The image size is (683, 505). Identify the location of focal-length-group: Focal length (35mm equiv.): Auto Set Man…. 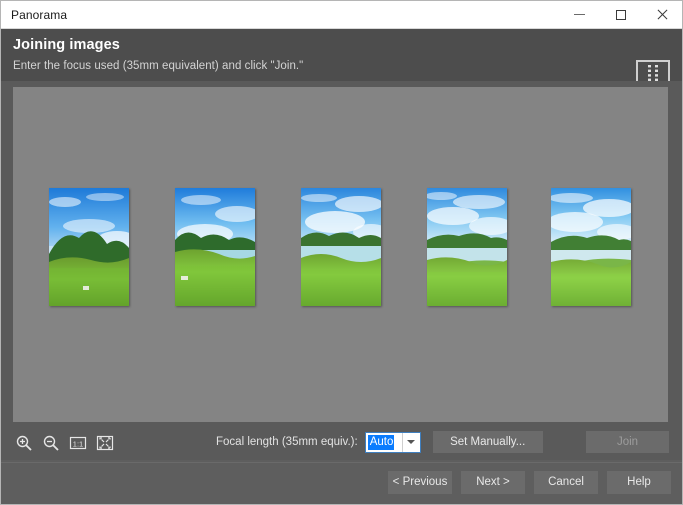
(379, 442).